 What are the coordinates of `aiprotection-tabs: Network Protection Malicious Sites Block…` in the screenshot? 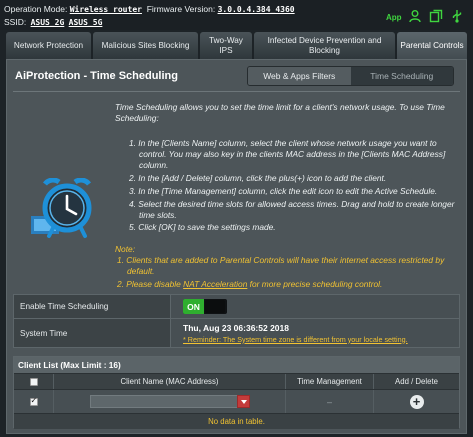 It's located at (236, 45).